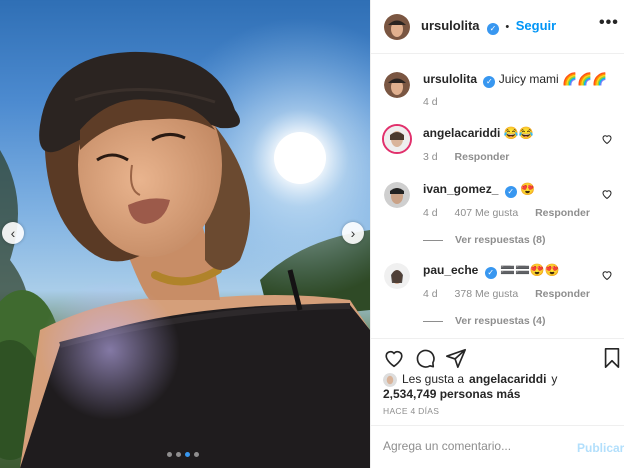 The width and height of the screenshot is (624, 468). What do you see at coordinates (397, 85) in the screenshot?
I see `caption-avatar` at bounding box center [397, 85].